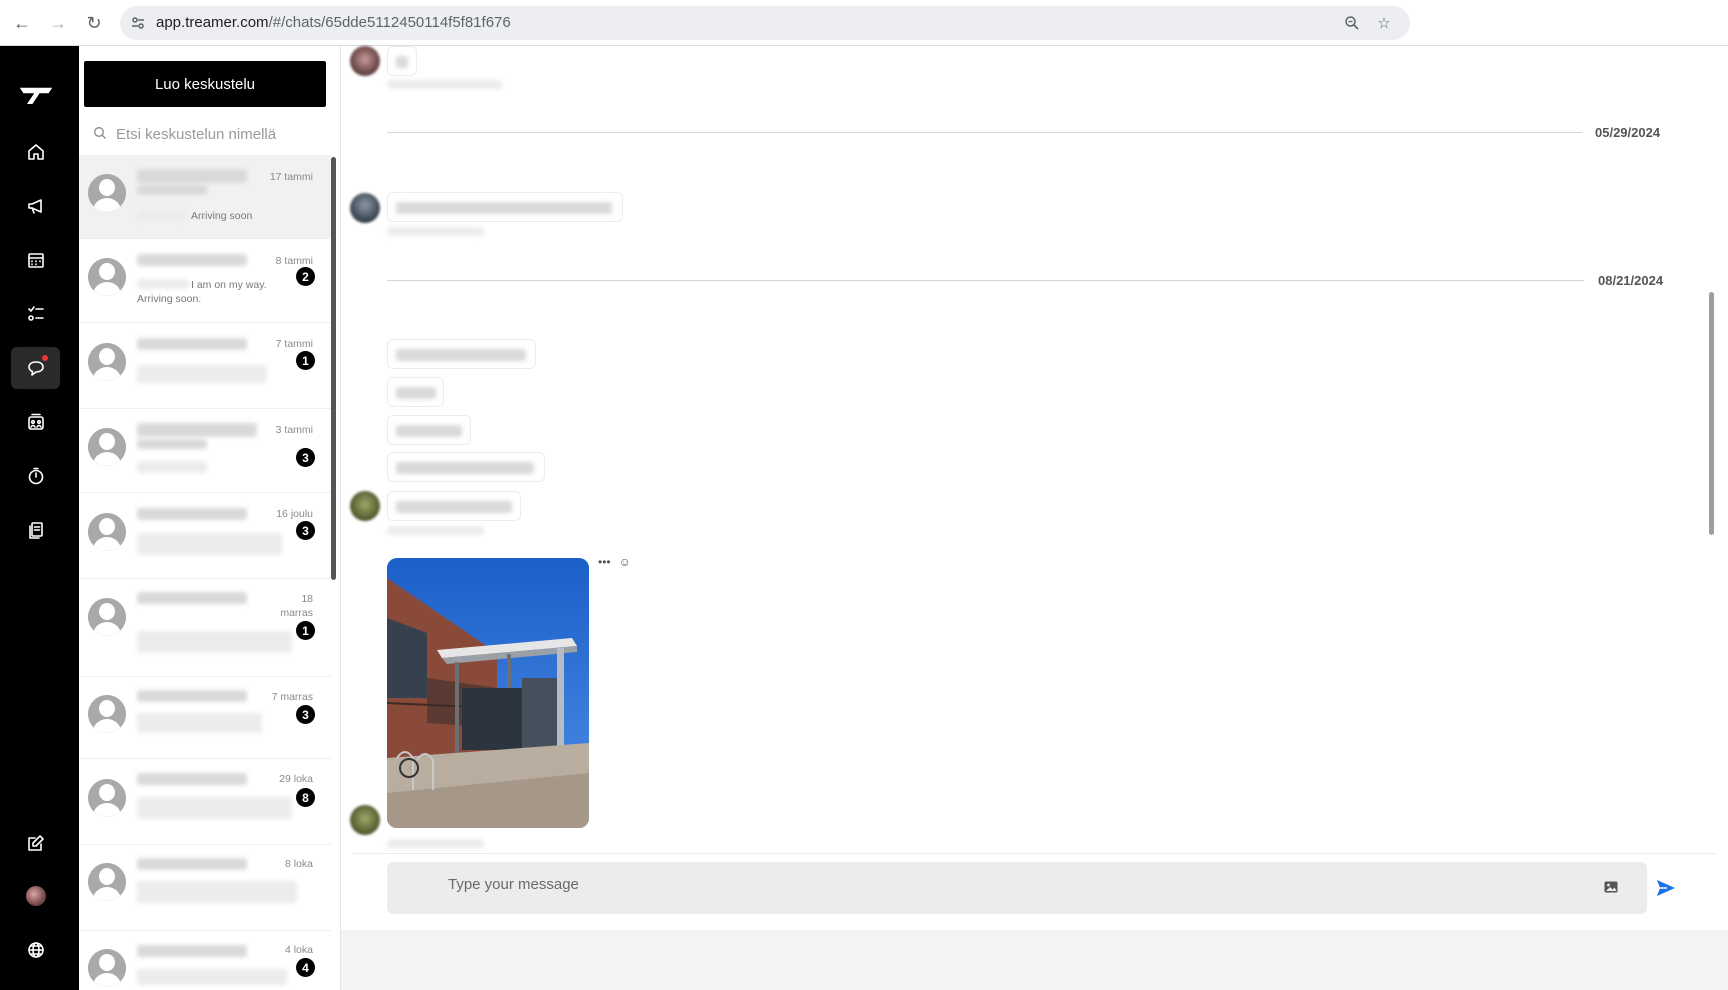  I want to click on chat-search, so click(205, 134).